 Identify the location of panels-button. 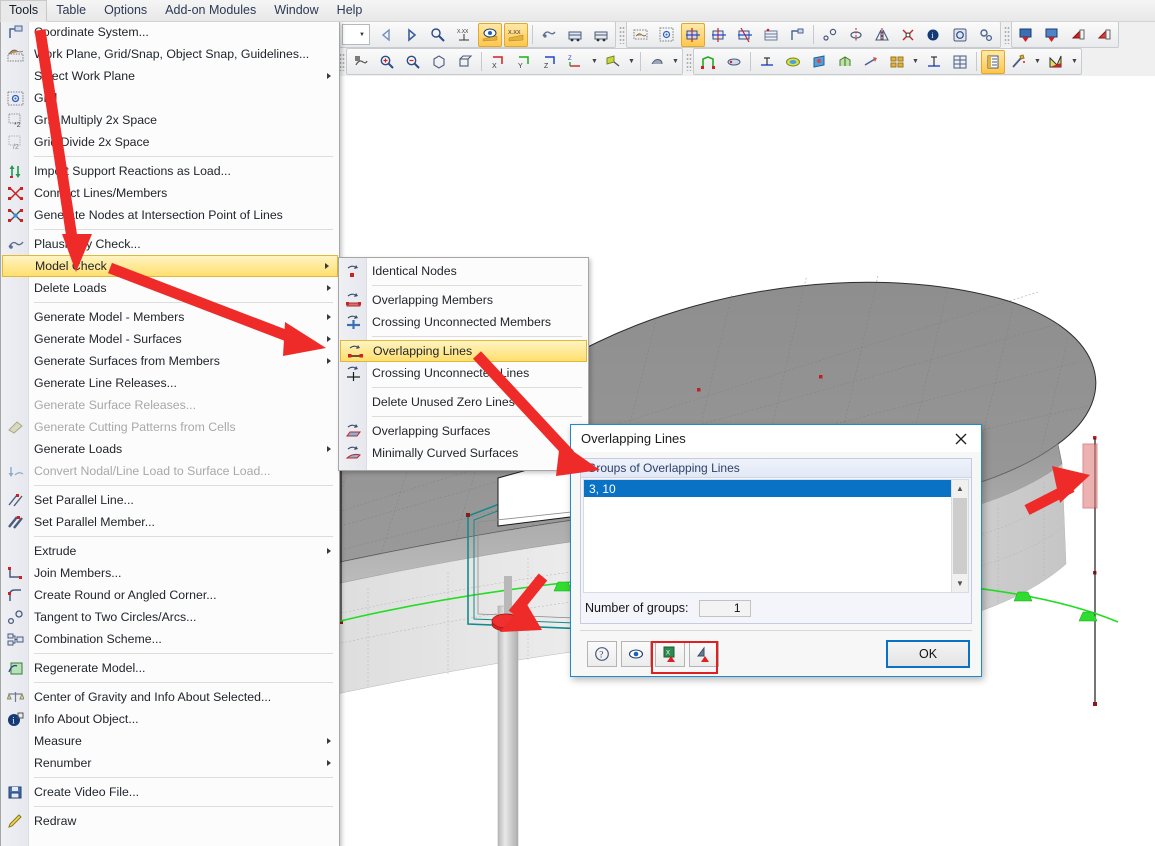
(934, 62).